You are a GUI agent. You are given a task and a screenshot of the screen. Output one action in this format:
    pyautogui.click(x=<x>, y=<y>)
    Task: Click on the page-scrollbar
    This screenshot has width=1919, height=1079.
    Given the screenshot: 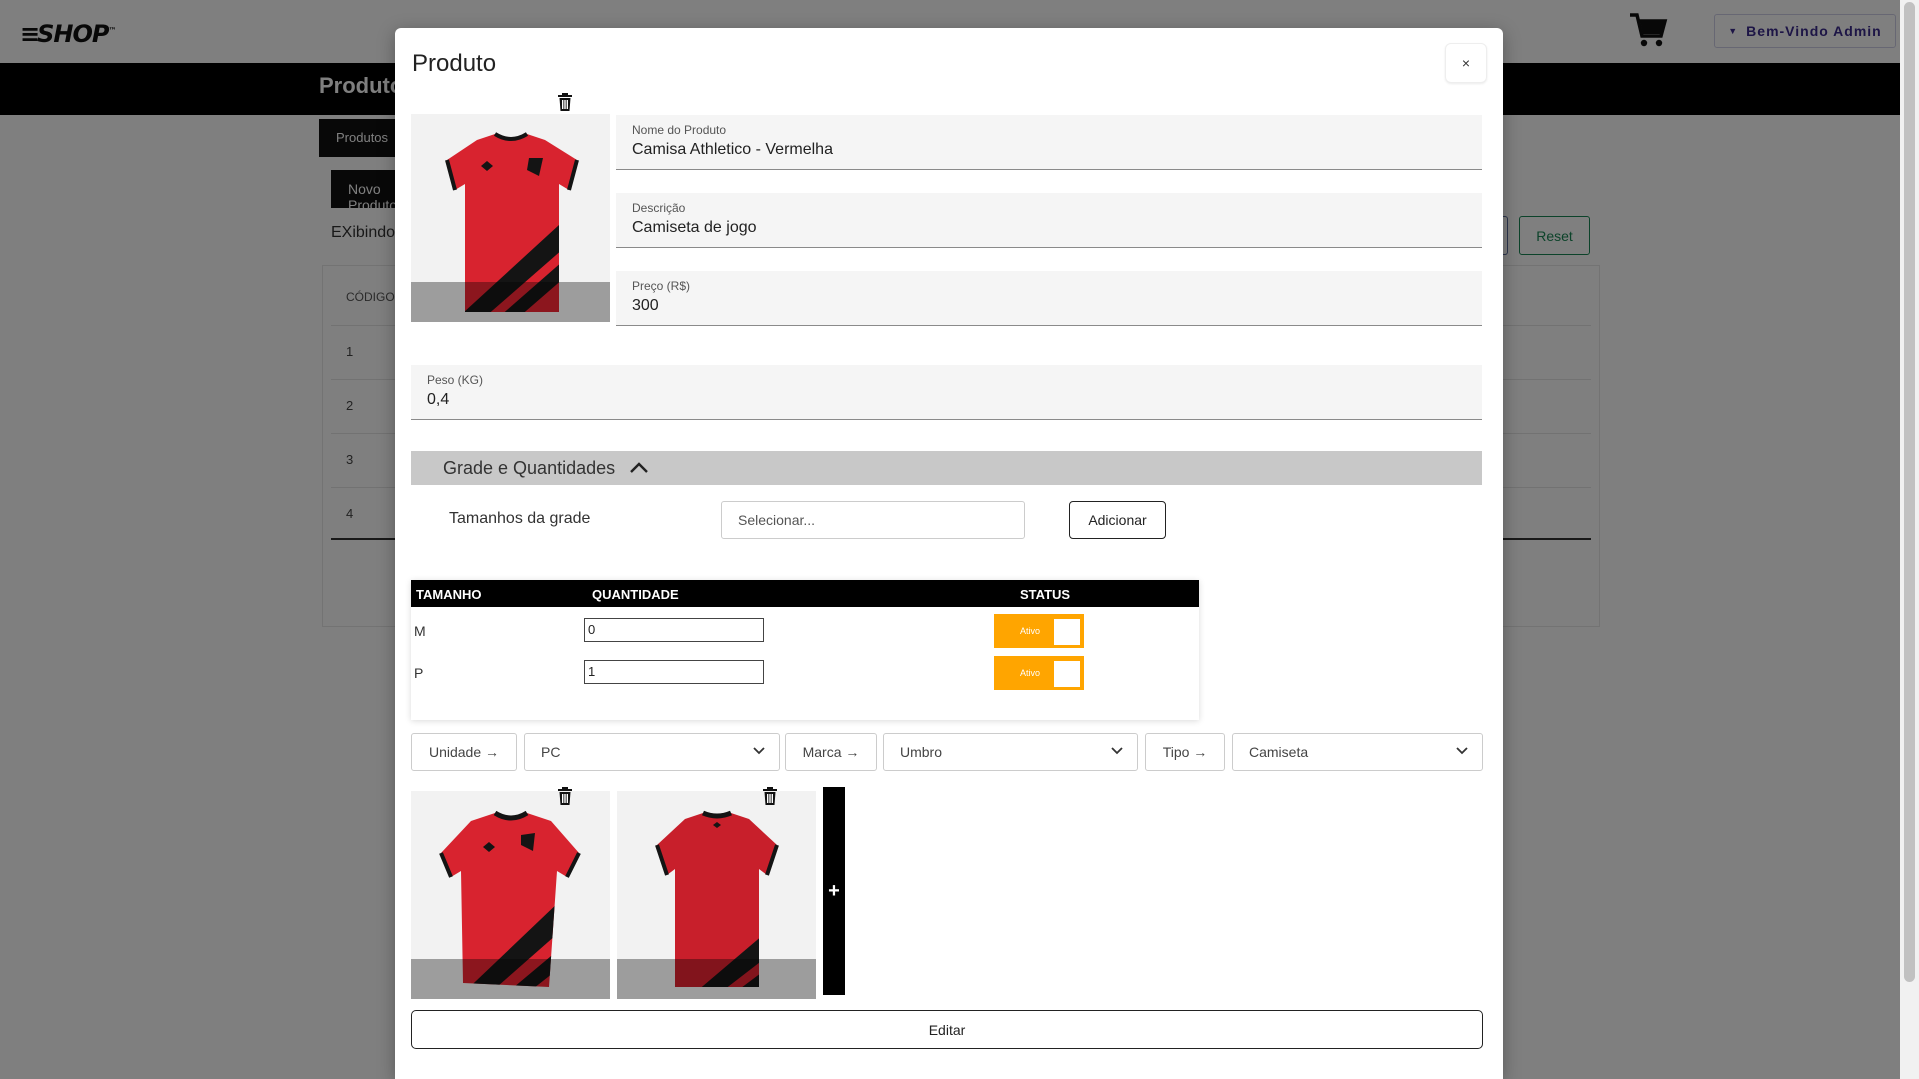 What is the action you would take?
    pyautogui.click(x=1909, y=539)
    